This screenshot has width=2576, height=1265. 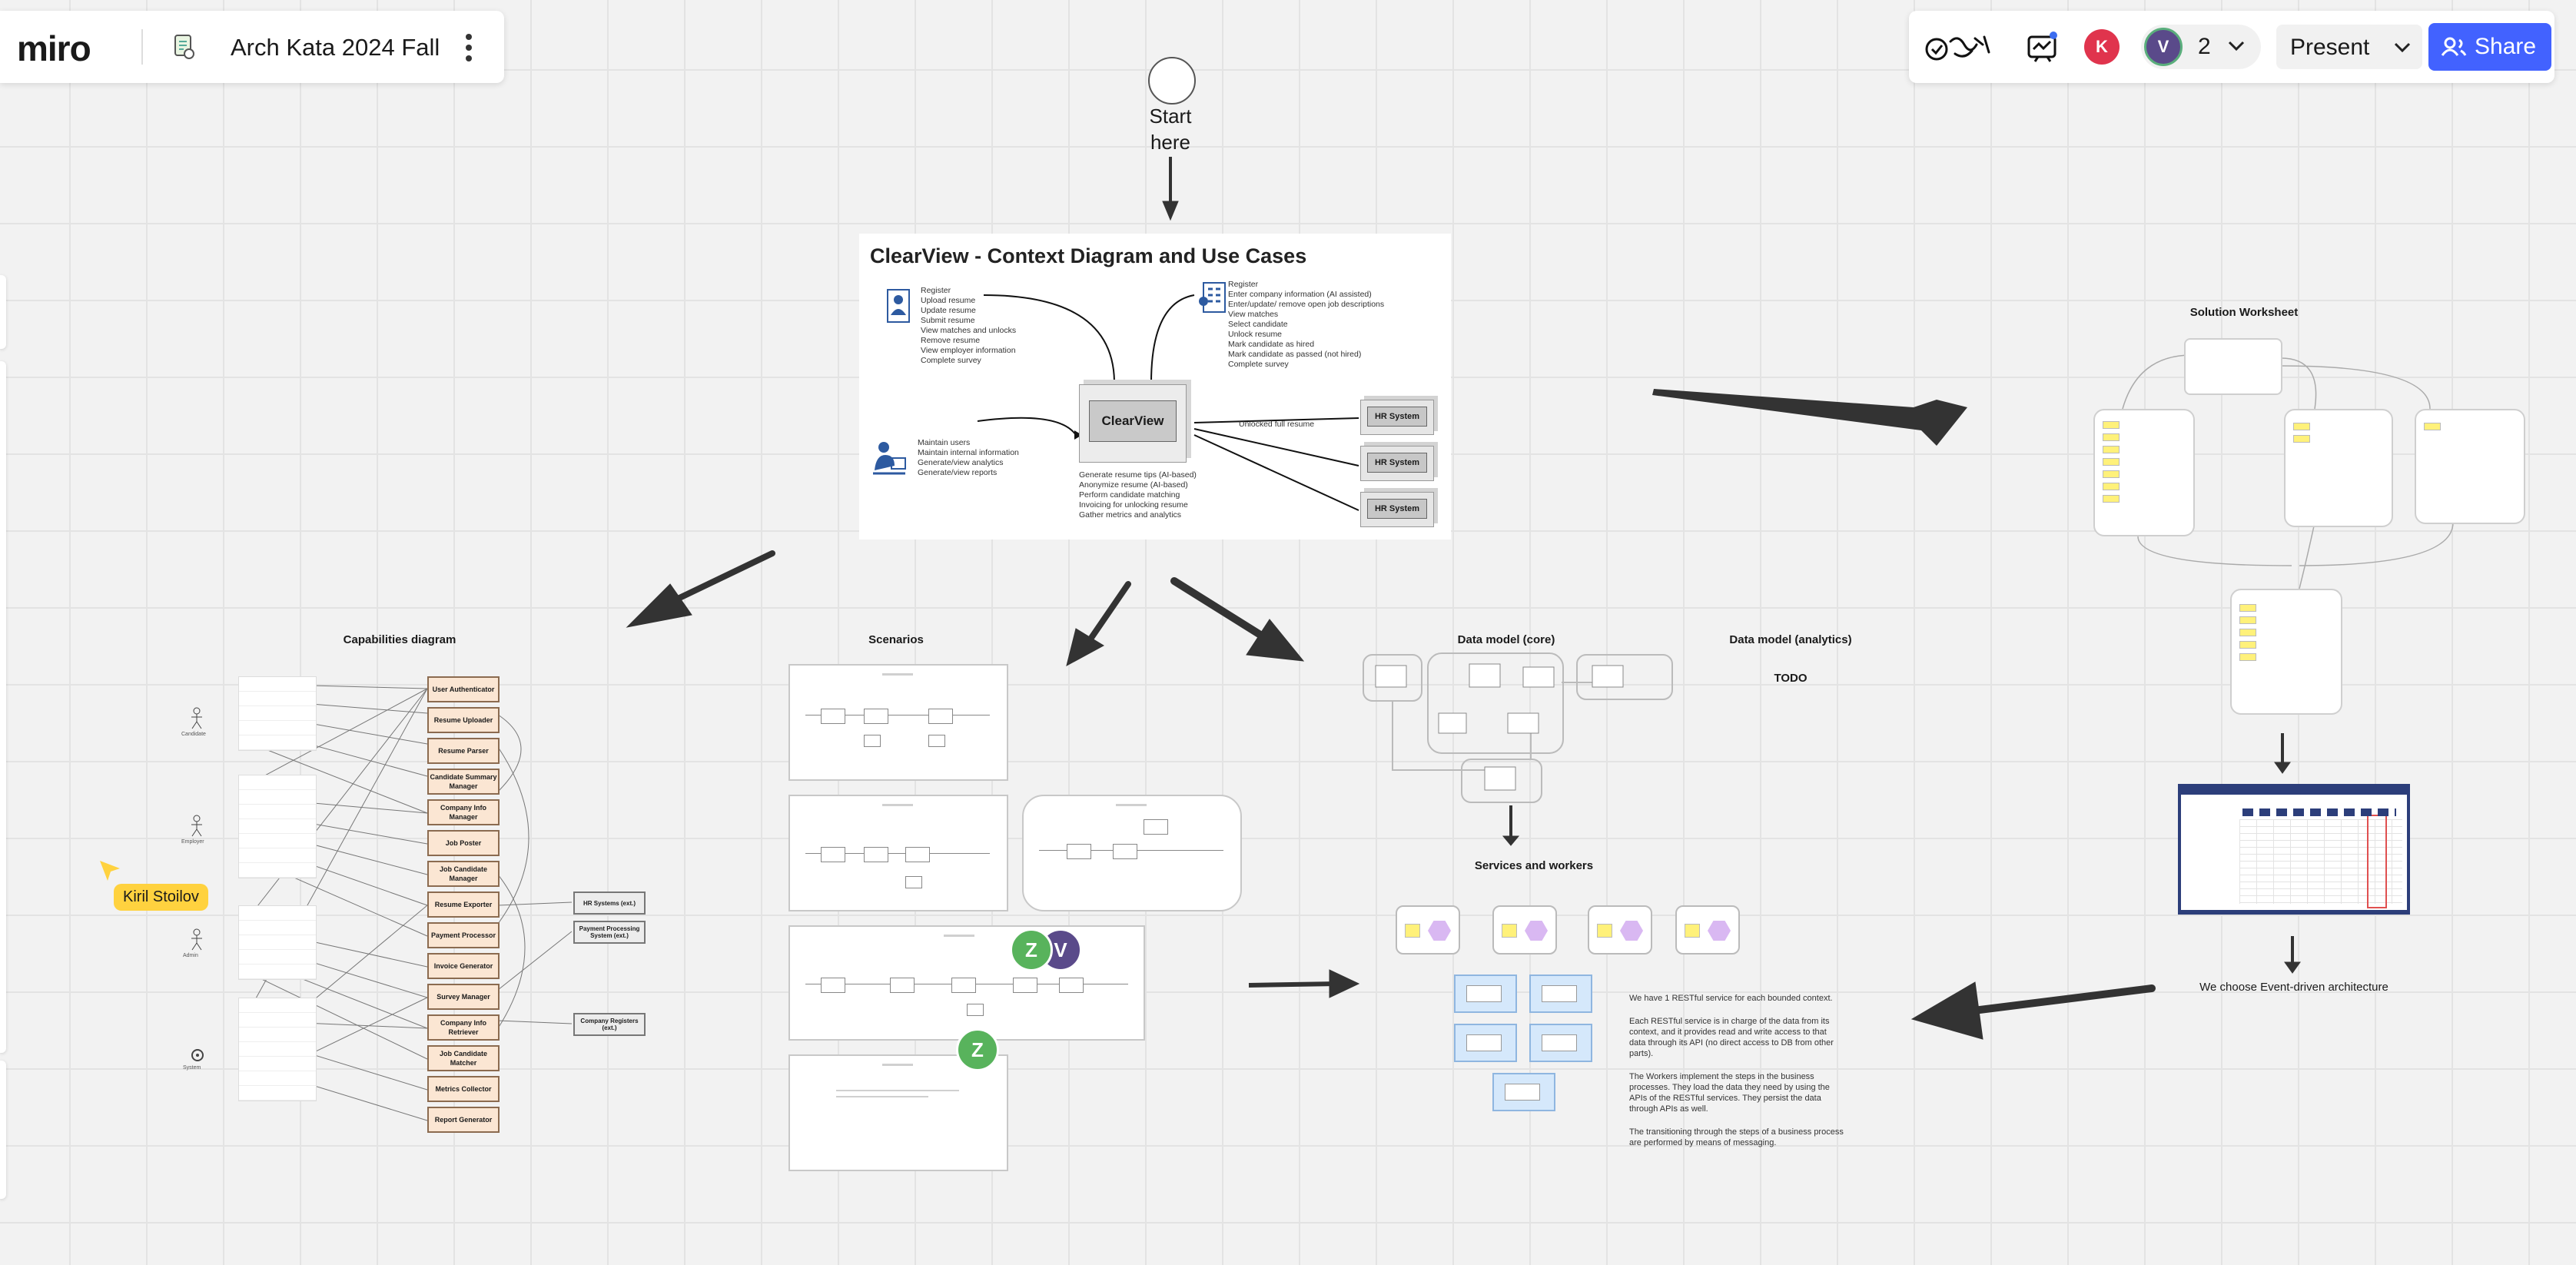 What do you see at coordinates (1534, 865) in the screenshot?
I see `services-title: Services and workers` at bounding box center [1534, 865].